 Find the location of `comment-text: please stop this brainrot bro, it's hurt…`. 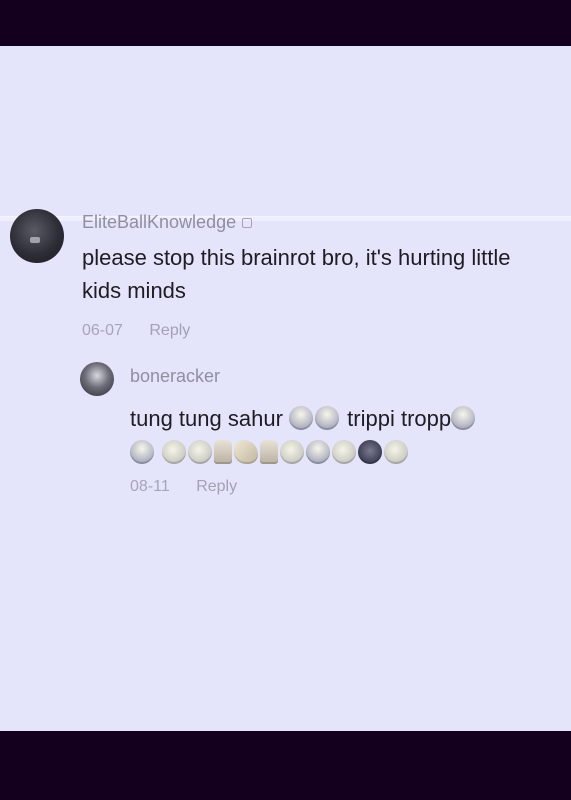

comment-text: please stop this brainrot bro, it's hurt… is located at coordinates (296, 274).